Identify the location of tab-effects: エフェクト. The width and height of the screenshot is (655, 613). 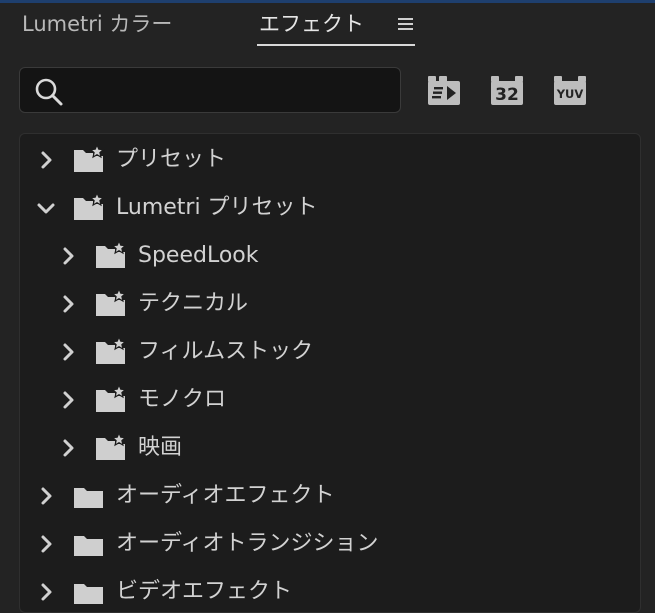
(311, 24).